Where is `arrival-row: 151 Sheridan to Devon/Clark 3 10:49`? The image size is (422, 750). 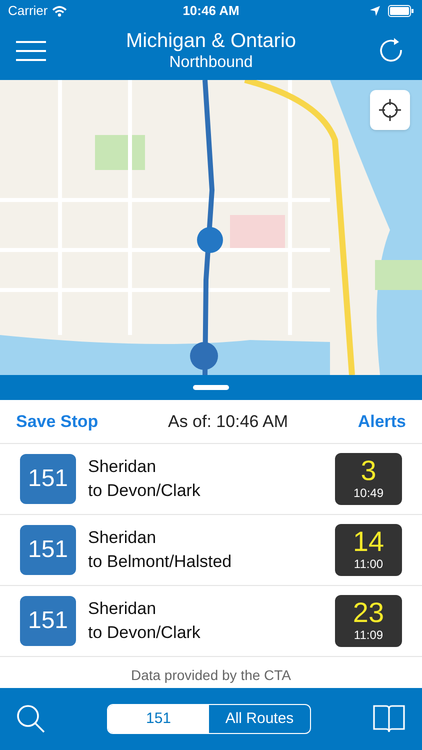
arrival-row: 151 Sheridan to Devon/Clark 3 10:49 is located at coordinates (211, 479).